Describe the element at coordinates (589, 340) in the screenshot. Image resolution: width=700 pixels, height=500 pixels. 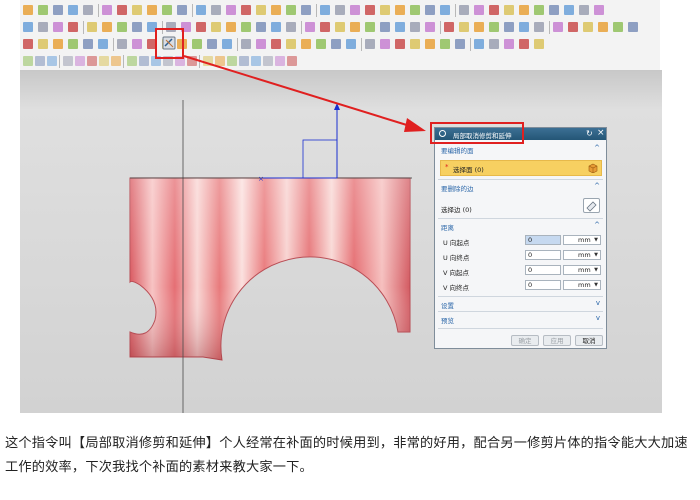
I see `cancel-button: 取消` at that location.